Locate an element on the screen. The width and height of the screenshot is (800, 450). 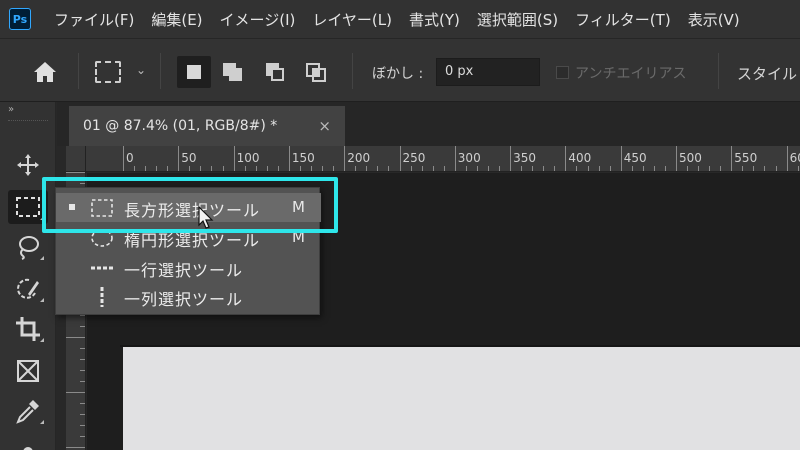
highlight-annotation is located at coordinates (190, 205).